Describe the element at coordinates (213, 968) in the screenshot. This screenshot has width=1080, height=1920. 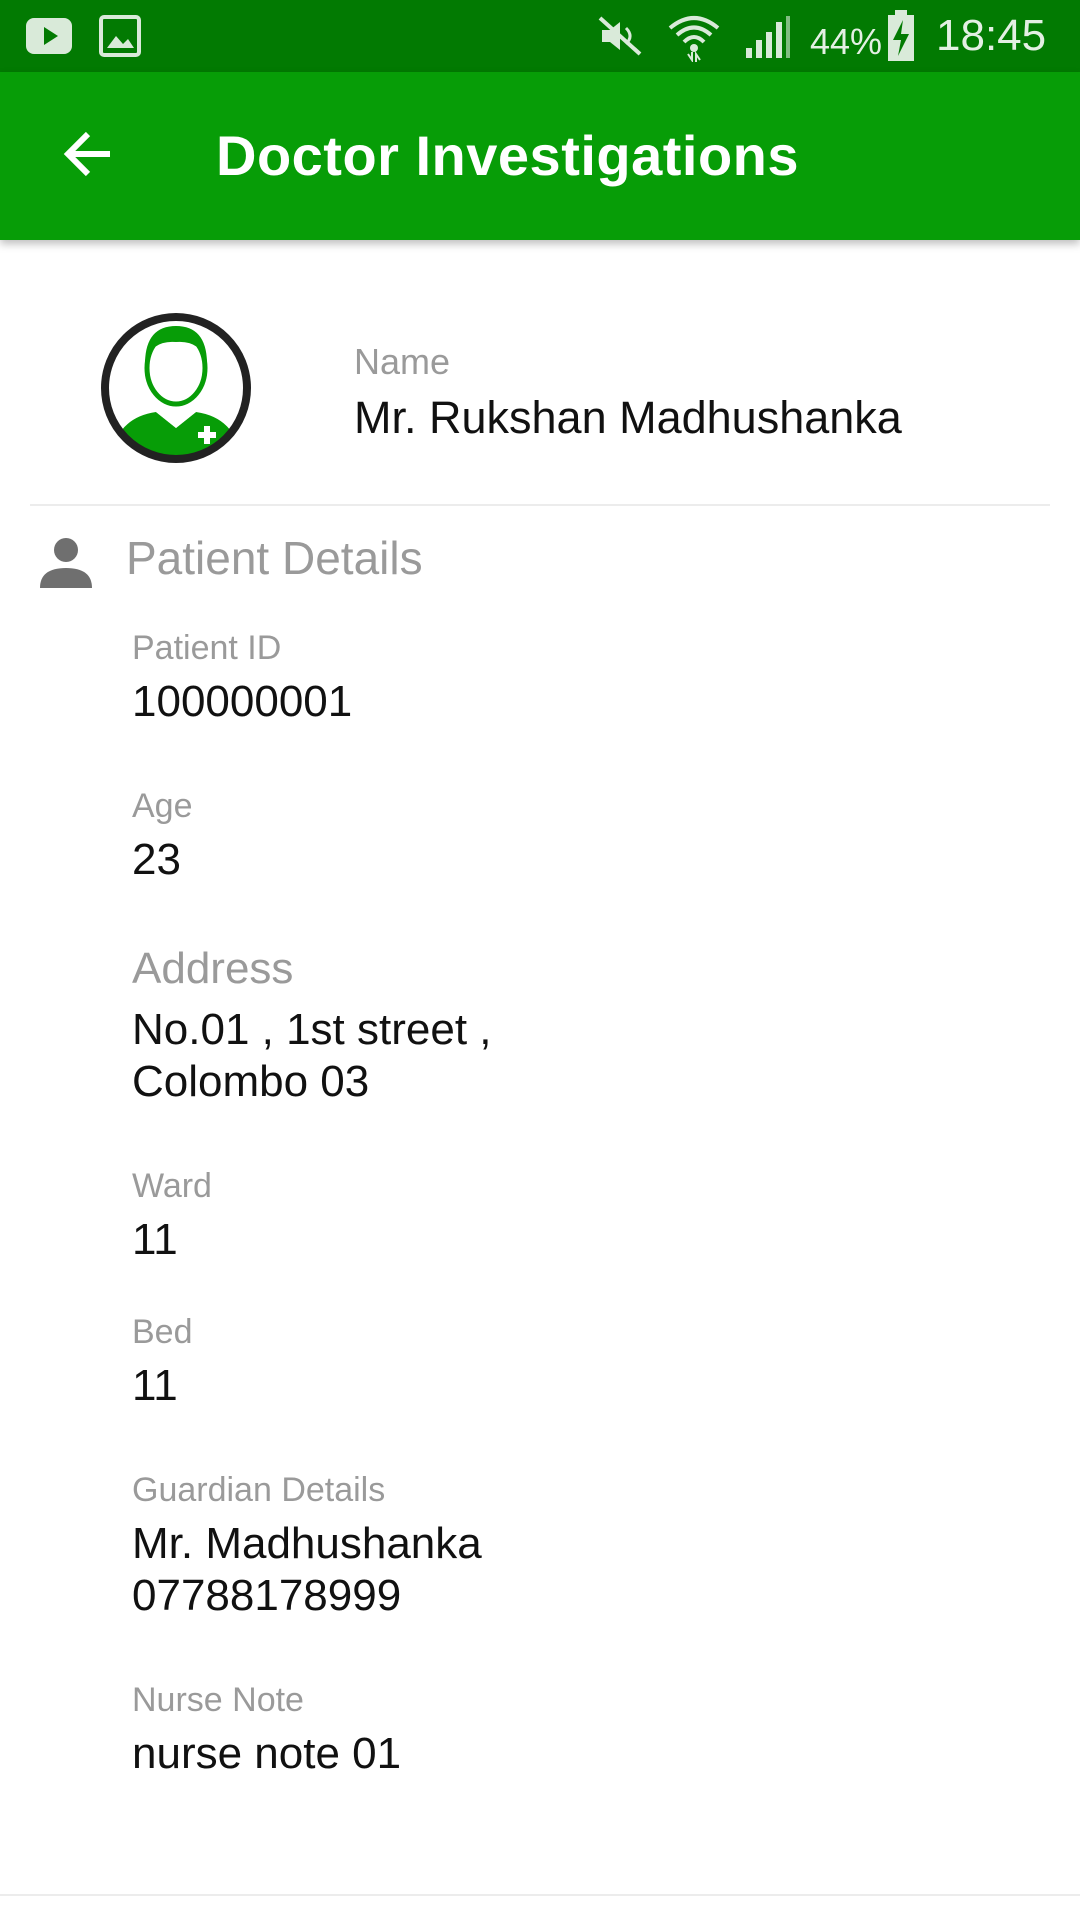
I see `address-label: Address` at that location.